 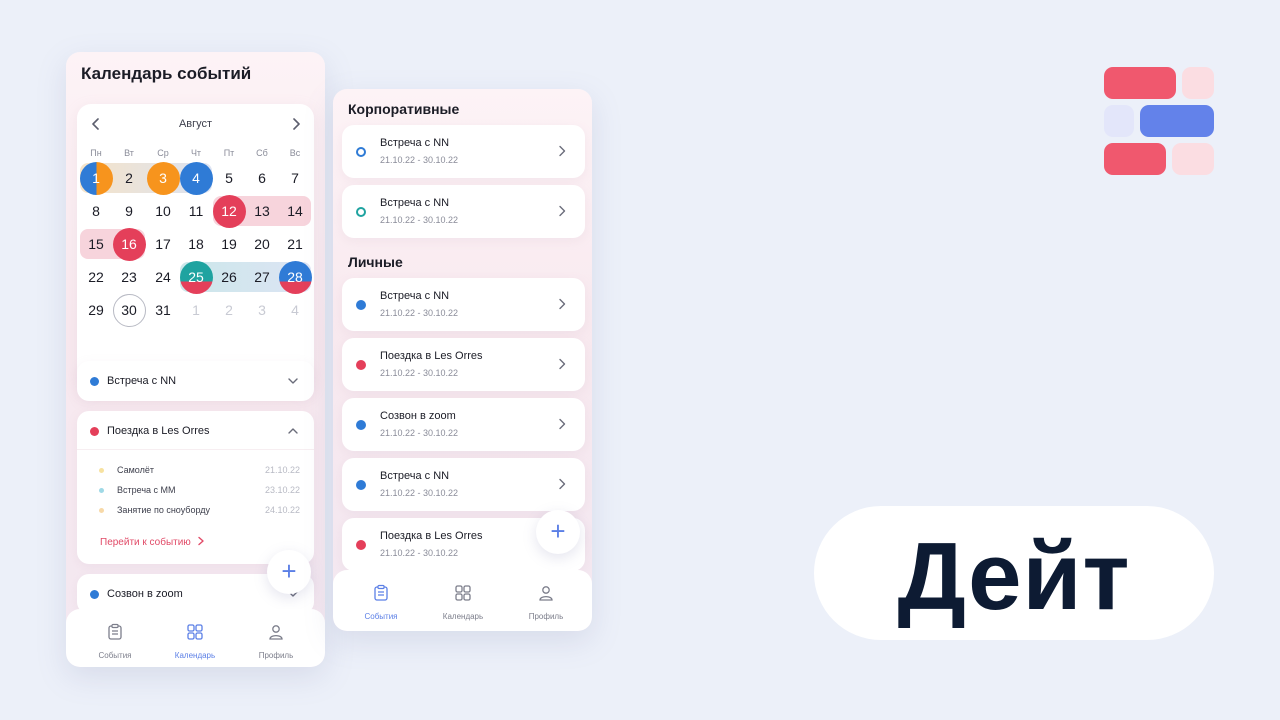 What do you see at coordinates (295, 153) in the screenshot?
I see `weekday-label: Вс` at bounding box center [295, 153].